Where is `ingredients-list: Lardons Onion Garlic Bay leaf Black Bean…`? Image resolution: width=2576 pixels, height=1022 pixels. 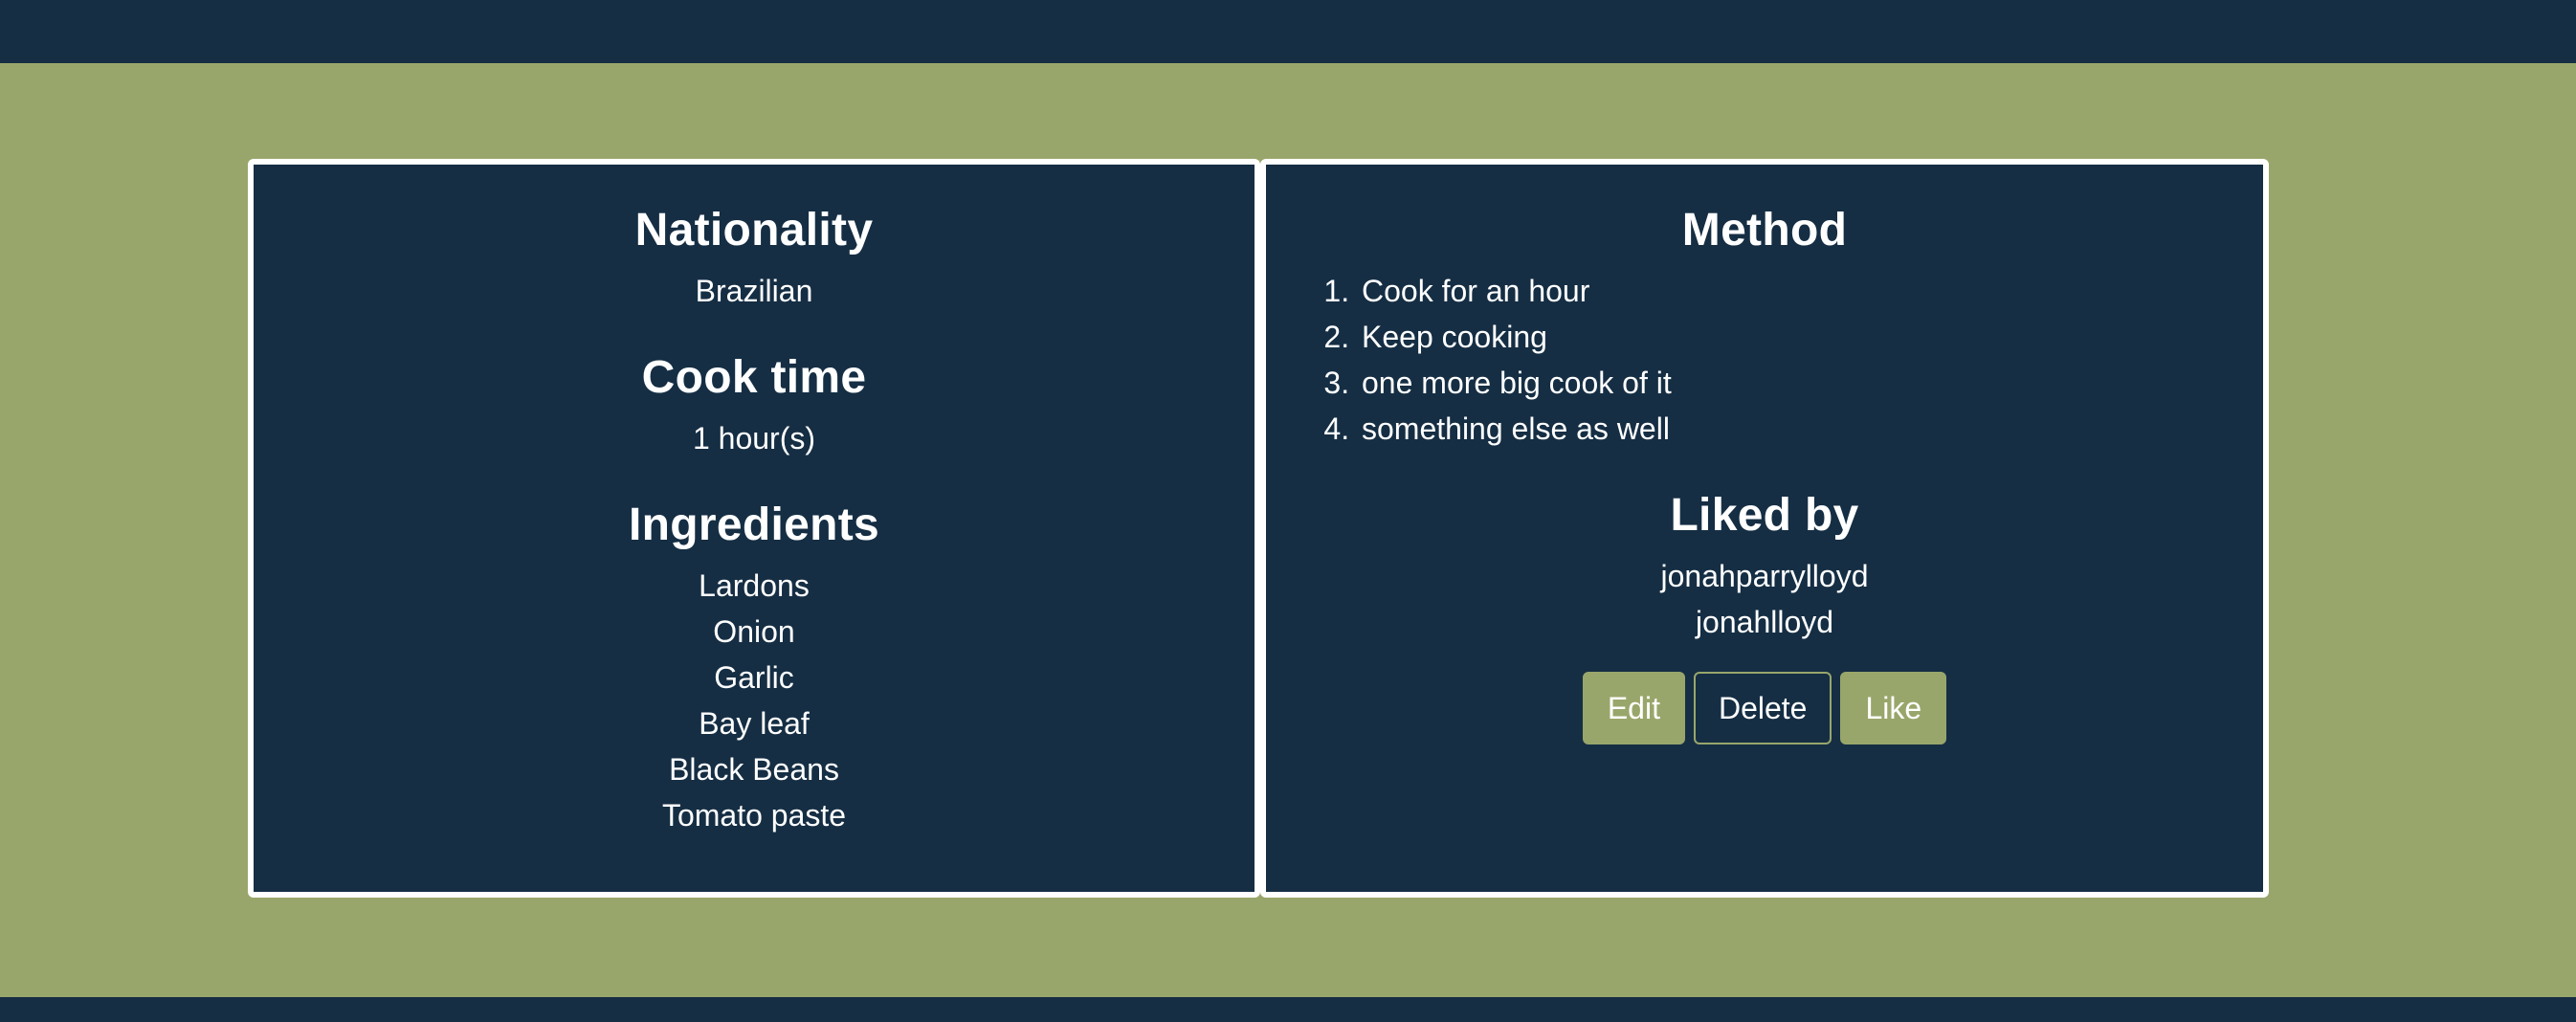
ingredients-list: Lardons Onion Garlic Bay leaf Black Bean… is located at coordinates (754, 700).